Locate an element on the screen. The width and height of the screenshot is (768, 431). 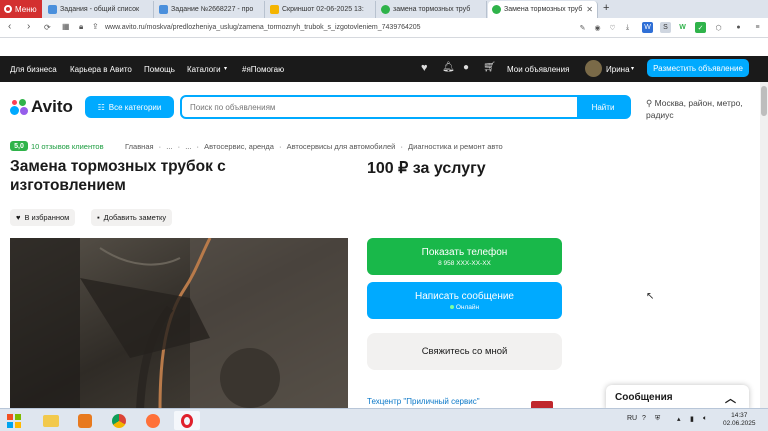
new-tab-icon: + is located at coordinates (606, 8).